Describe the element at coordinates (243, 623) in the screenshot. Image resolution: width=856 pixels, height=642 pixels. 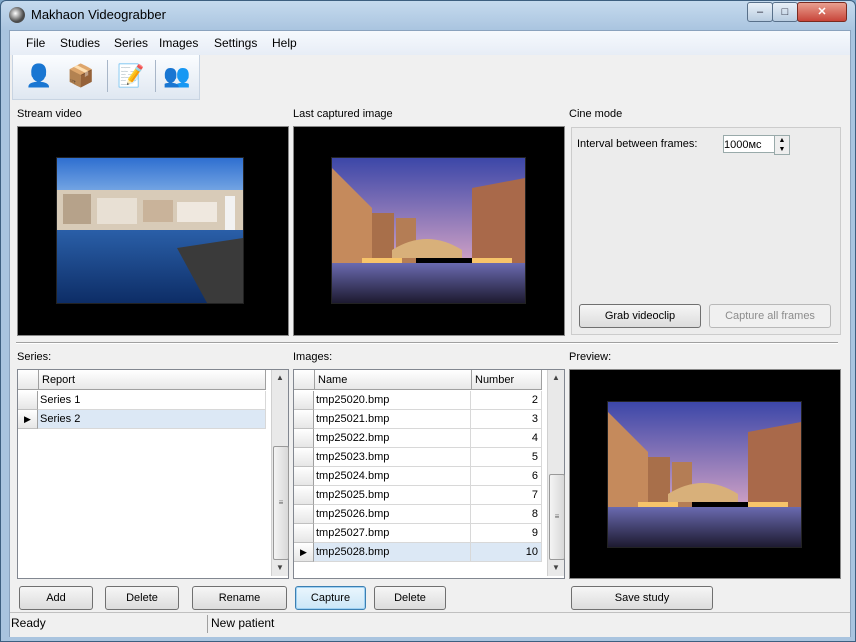
I see `status-patient: New patient` at that location.